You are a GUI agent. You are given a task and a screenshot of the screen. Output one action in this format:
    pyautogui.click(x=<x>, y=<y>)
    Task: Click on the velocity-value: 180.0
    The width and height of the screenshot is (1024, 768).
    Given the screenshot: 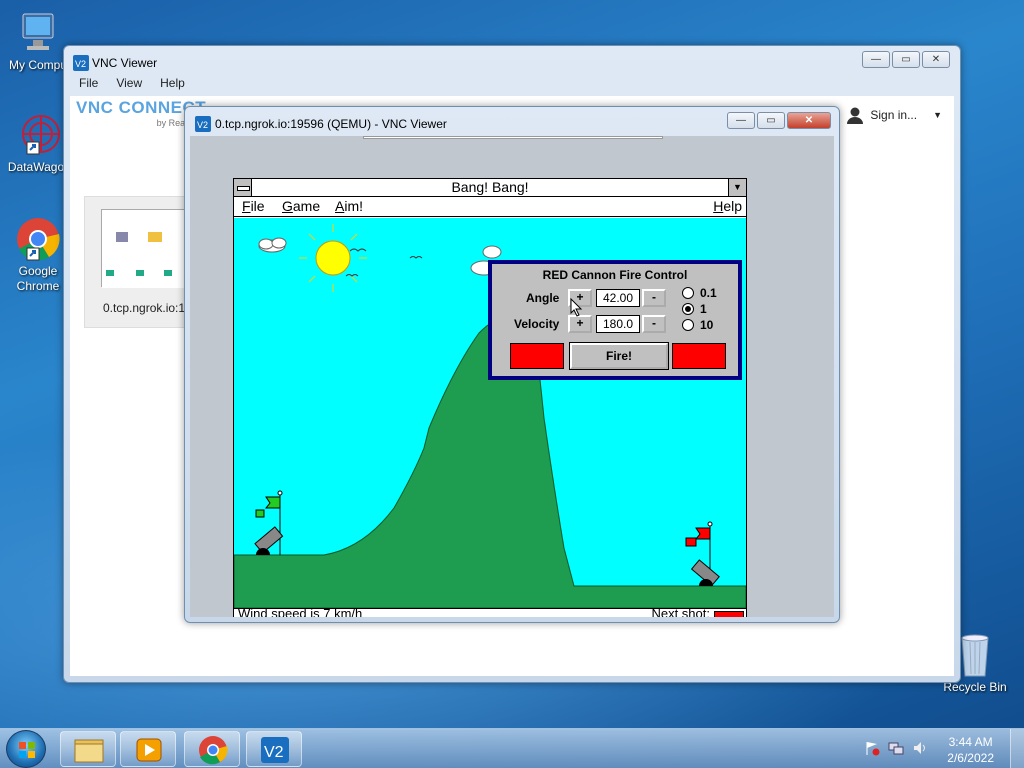 What is the action you would take?
    pyautogui.click(x=618, y=324)
    